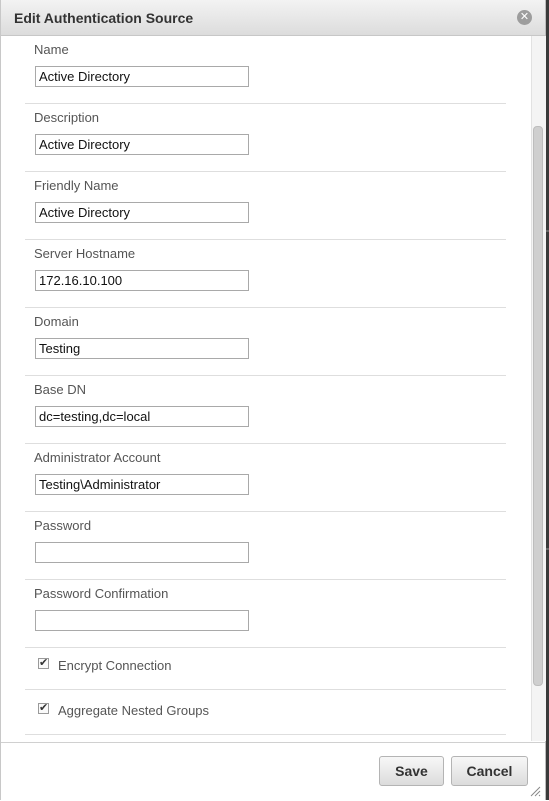 This screenshot has width=549, height=801. Describe the element at coordinates (85, 253) in the screenshot. I see `server-hostname-label: Server Hostname` at that location.